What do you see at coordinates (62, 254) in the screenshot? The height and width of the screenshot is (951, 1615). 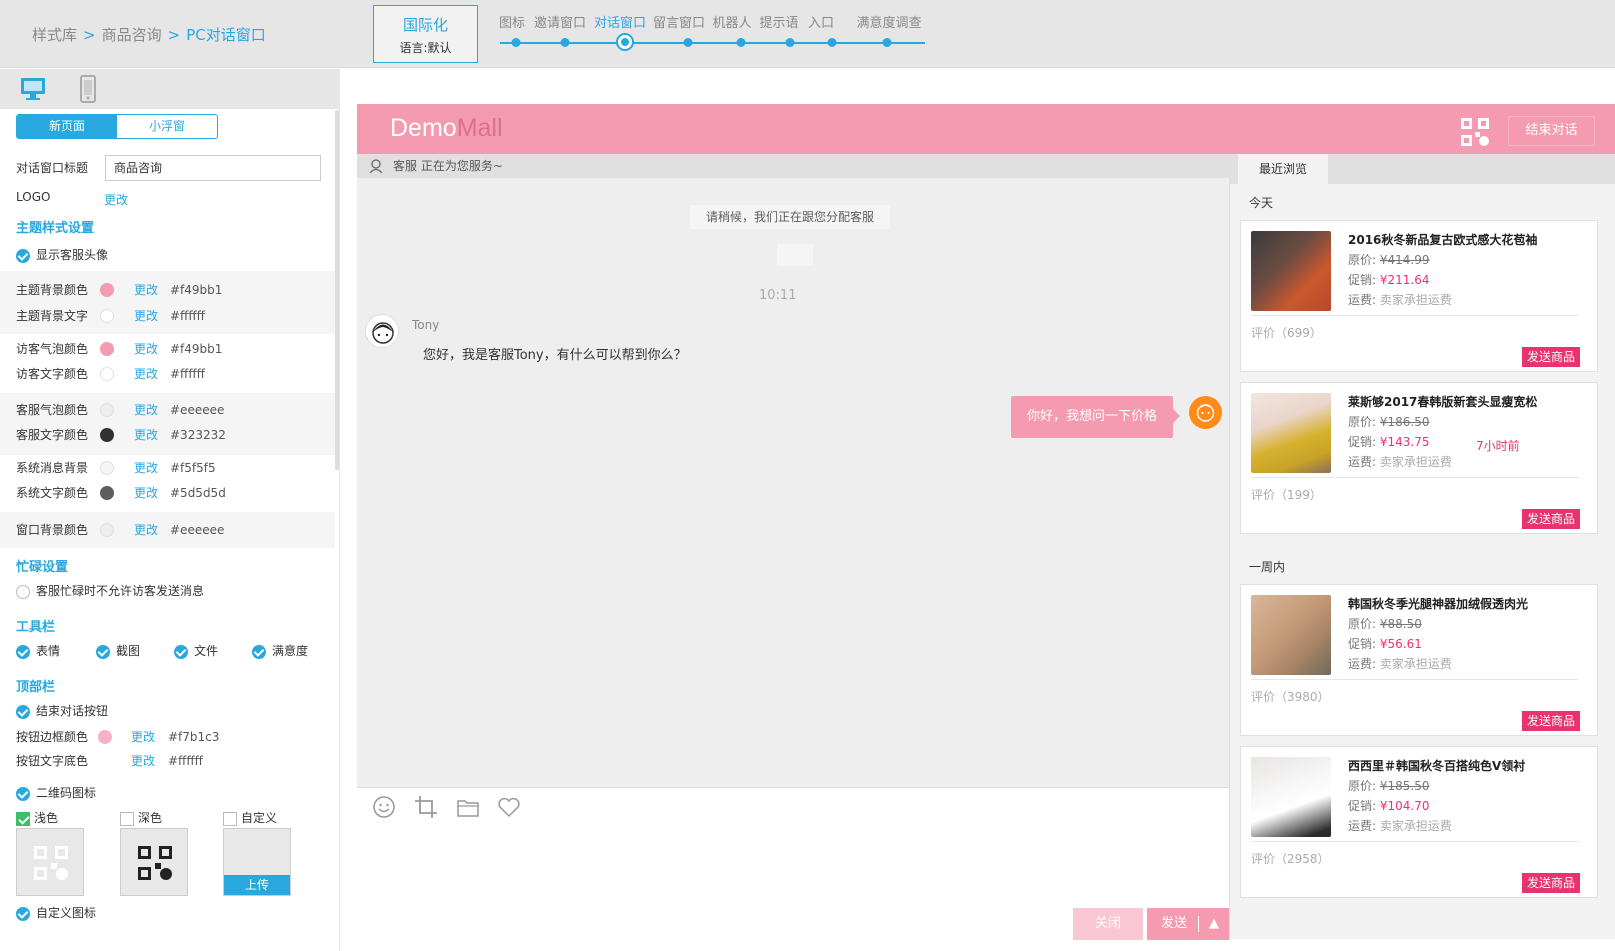 I see `show-avatar-option: 显示客服头像` at bounding box center [62, 254].